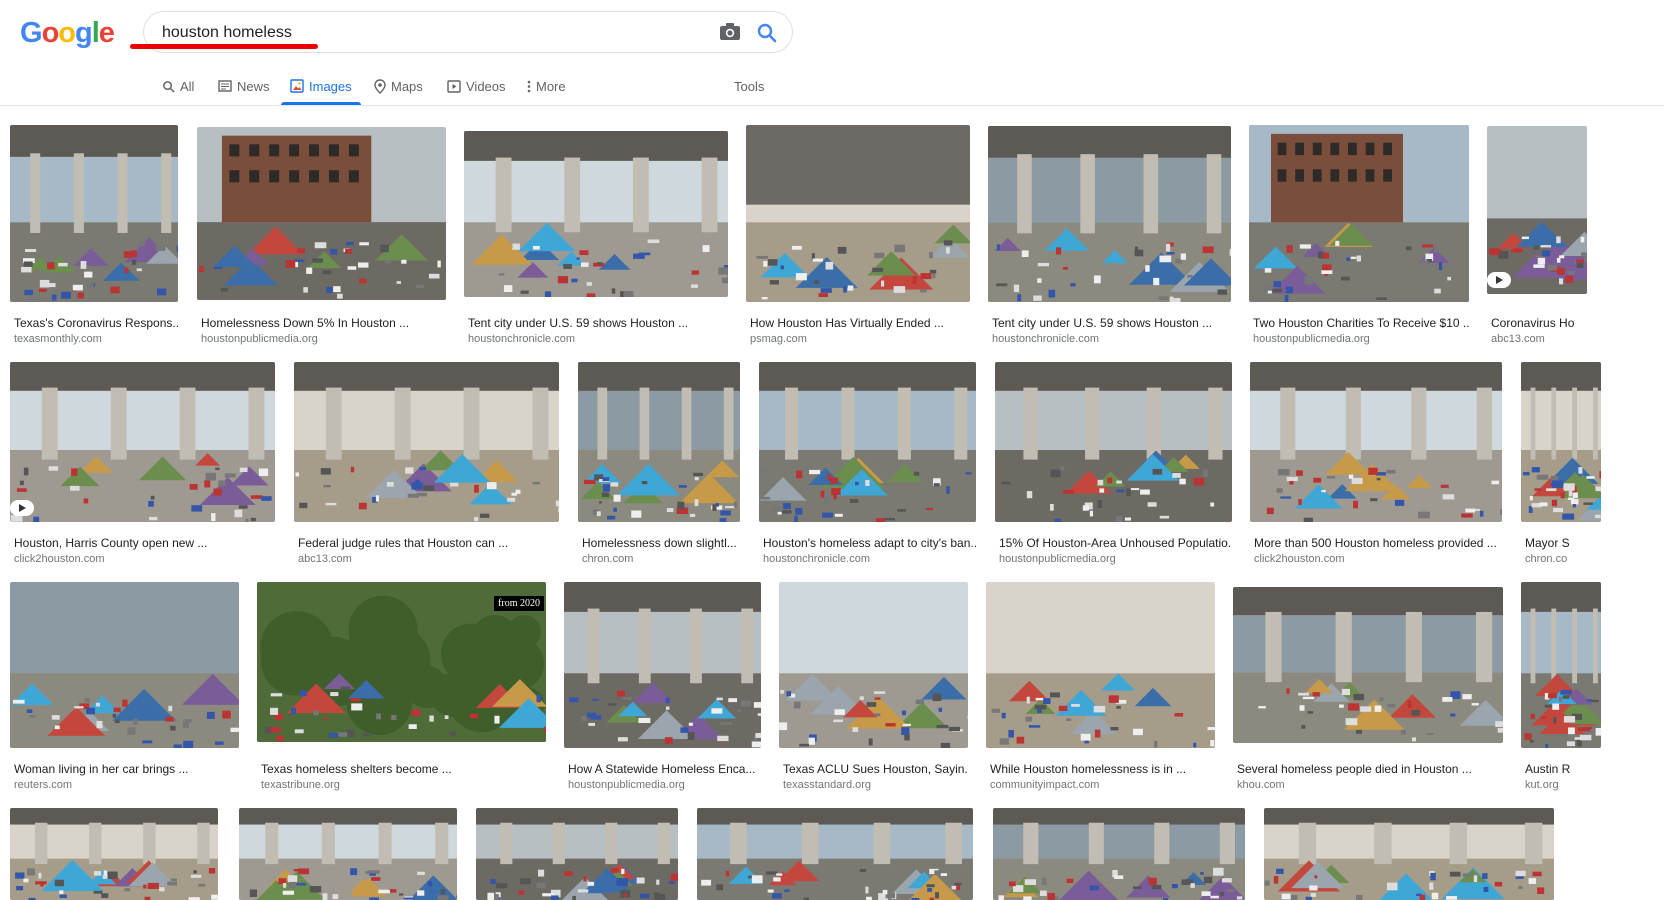 The width and height of the screenshot is (1664, 900). I want to click on image-result-card: Coronavirus Ho abc13.com, so click(1537, 238).